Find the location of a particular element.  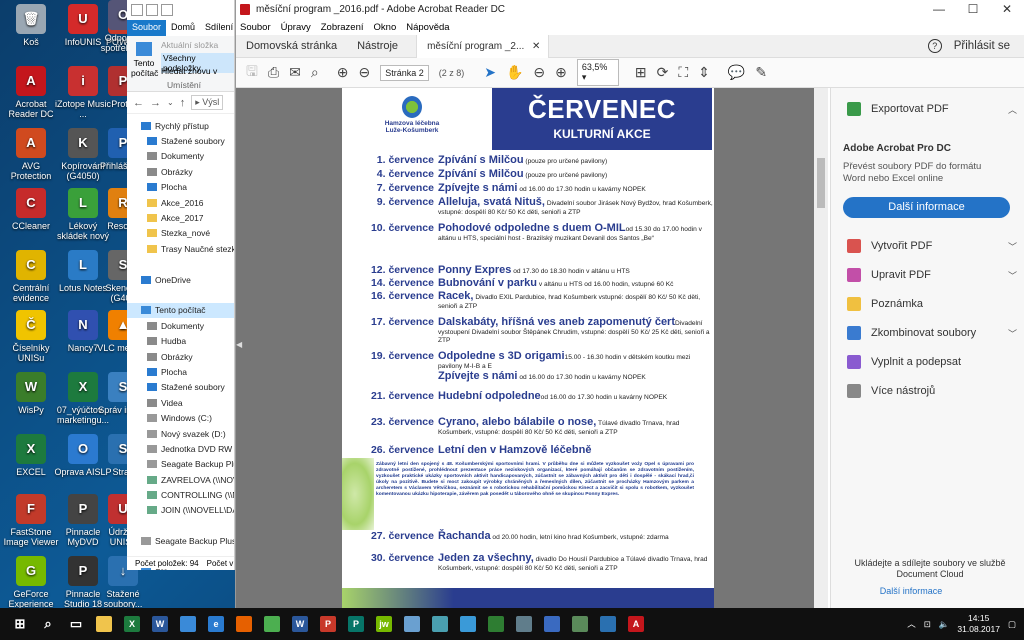

taskbar-start: ⊞ is located at coordinates (20, 624).